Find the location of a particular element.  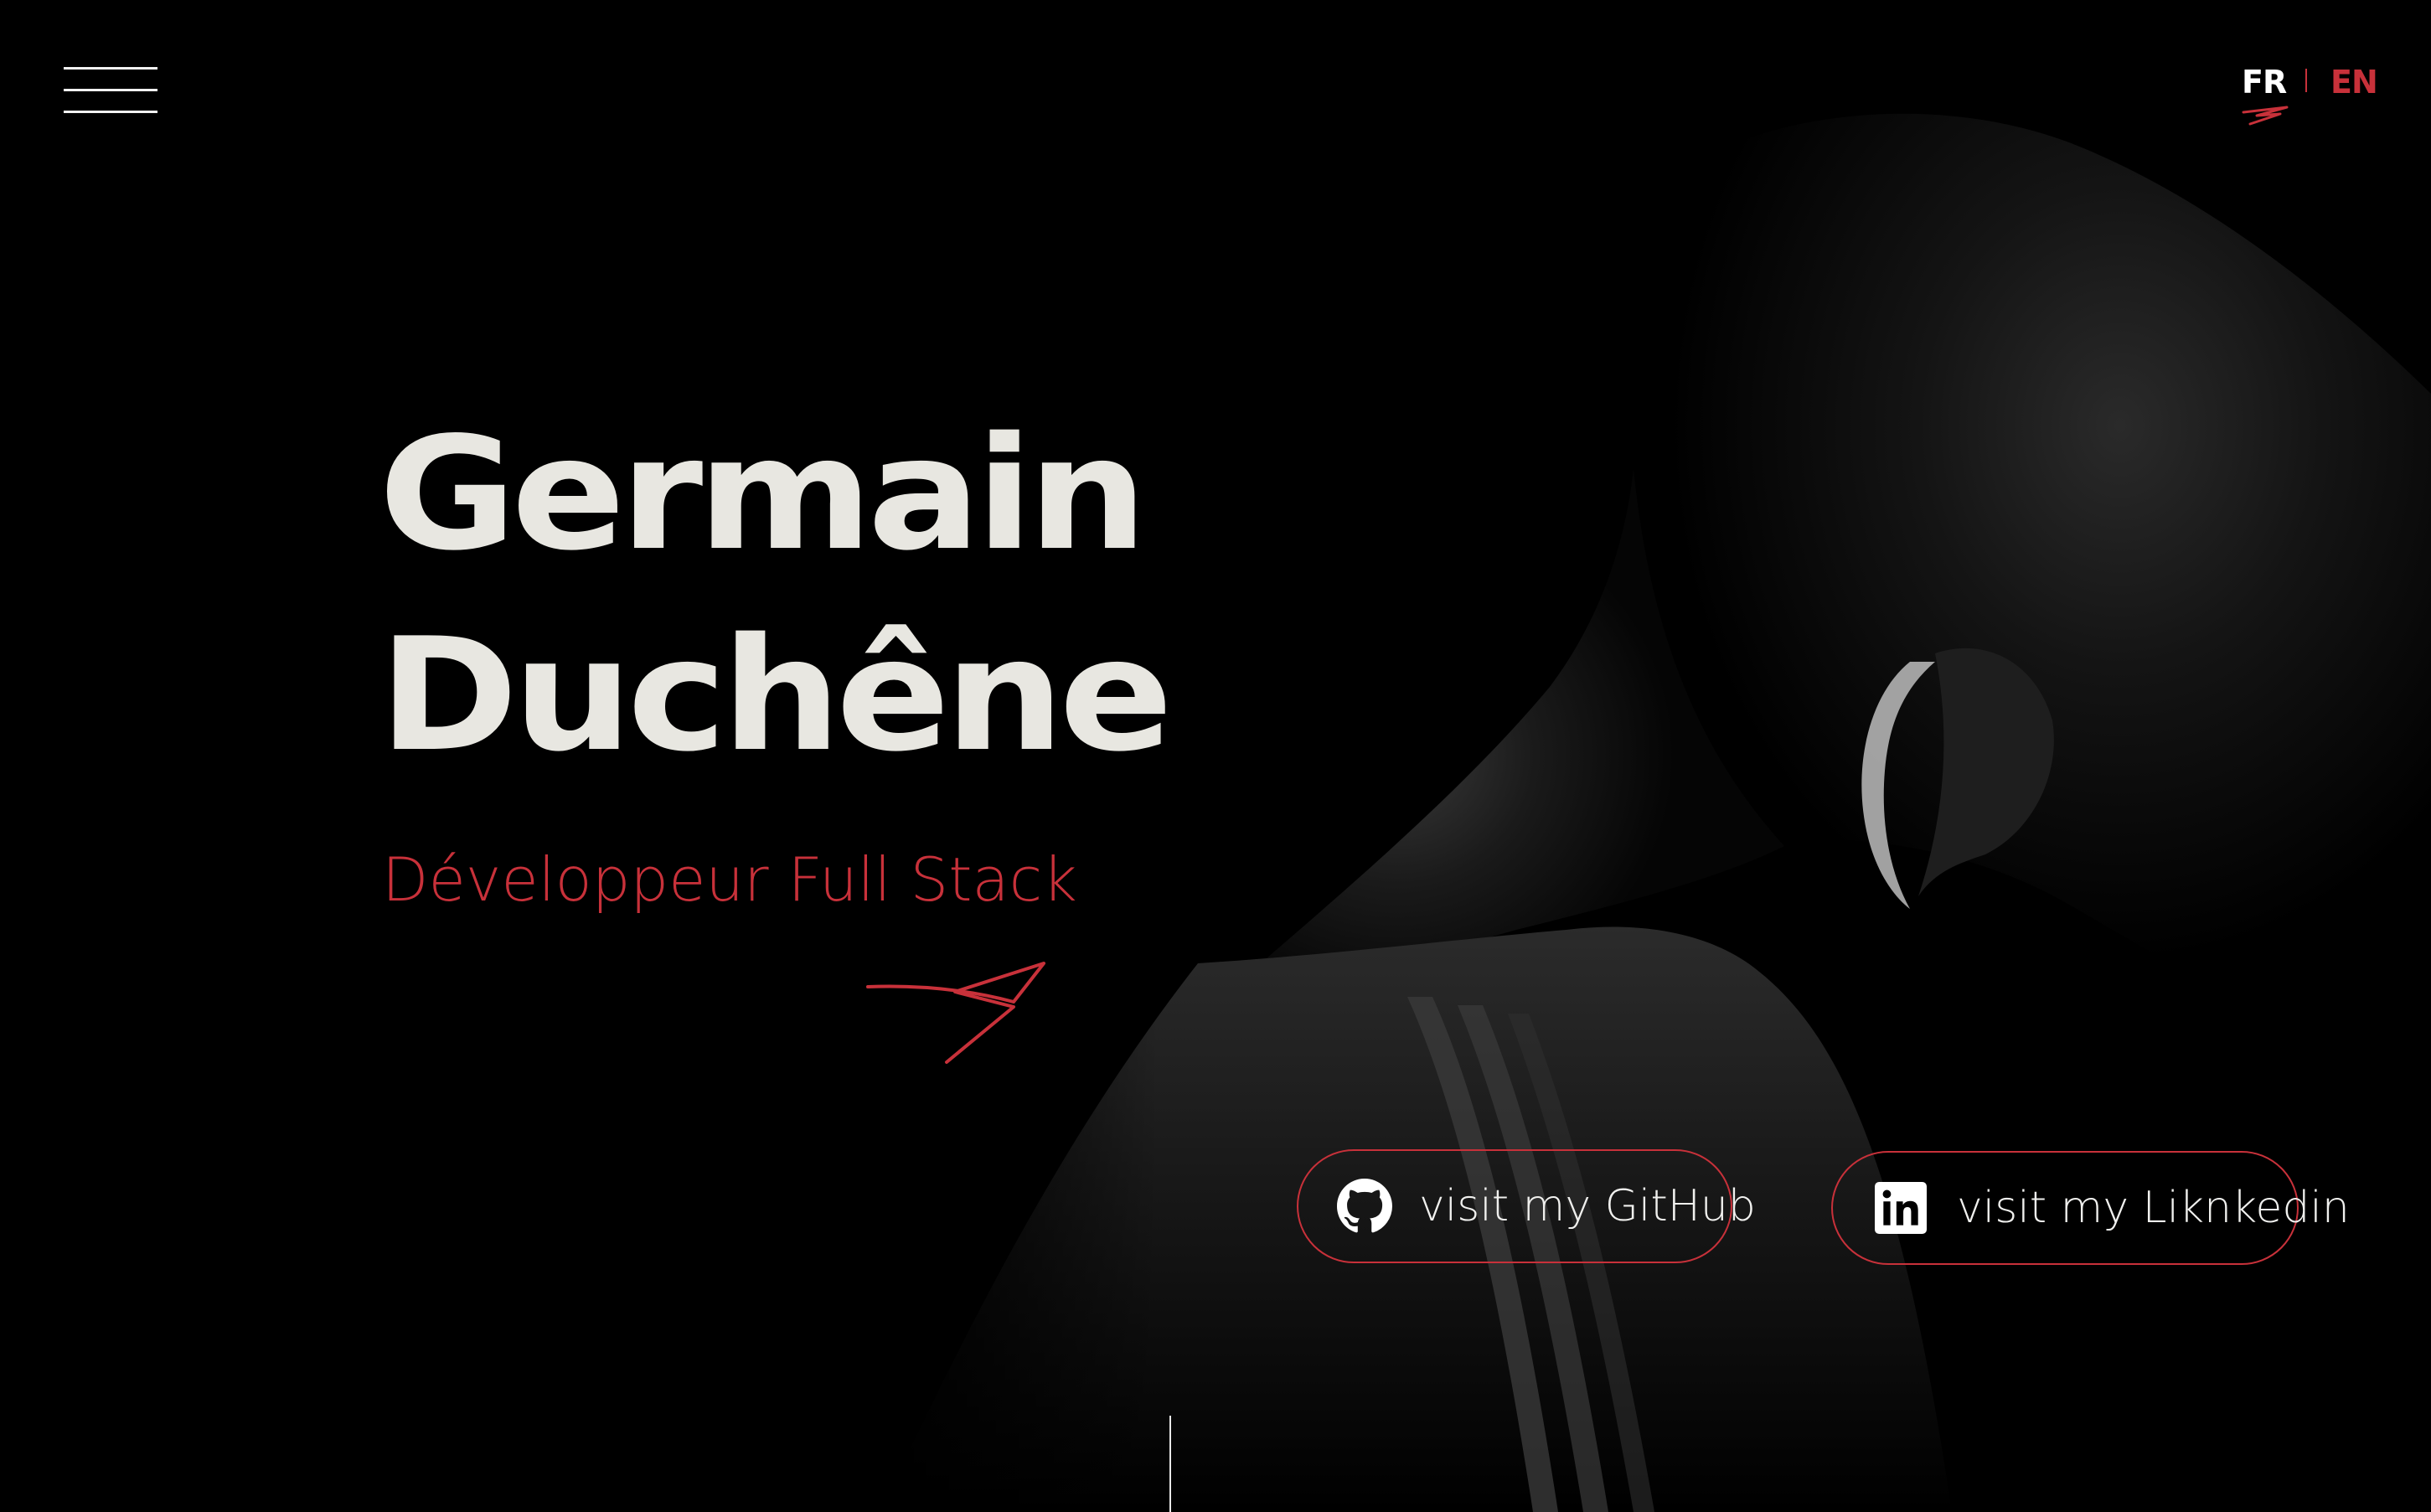

hamburger-menu-button is located at coordinates (110, 91).